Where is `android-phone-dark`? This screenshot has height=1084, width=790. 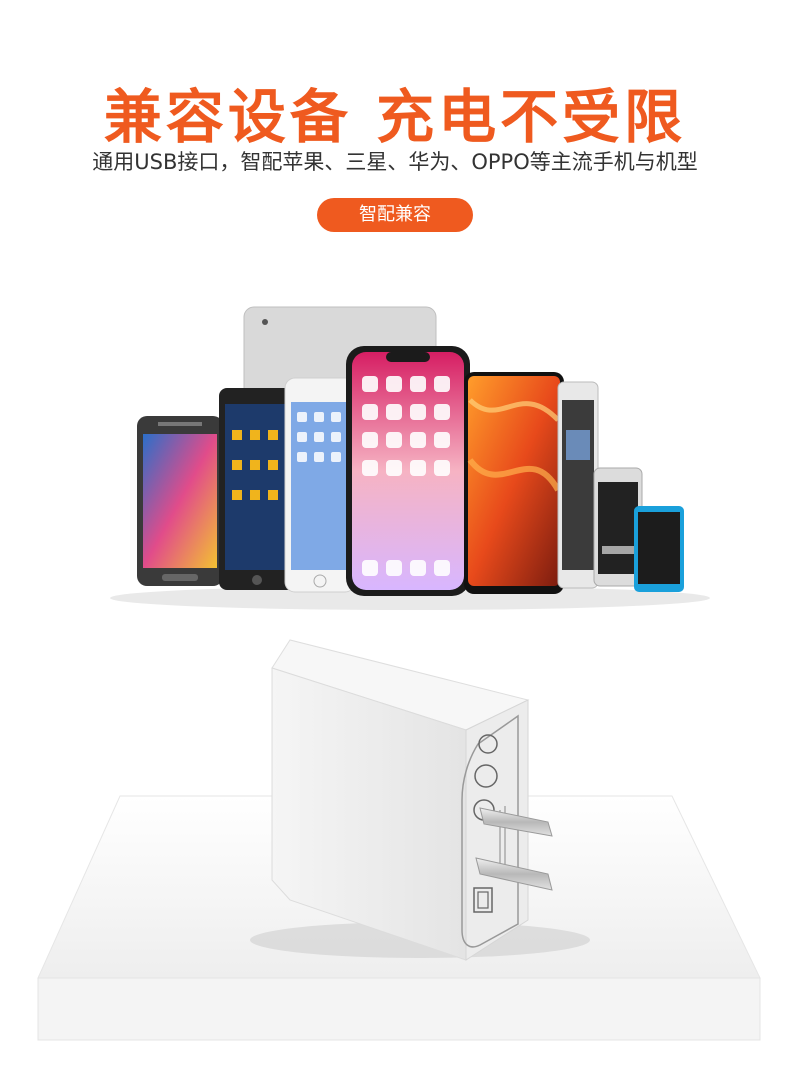
android-phone-dark is located at coordinates (257, 489).